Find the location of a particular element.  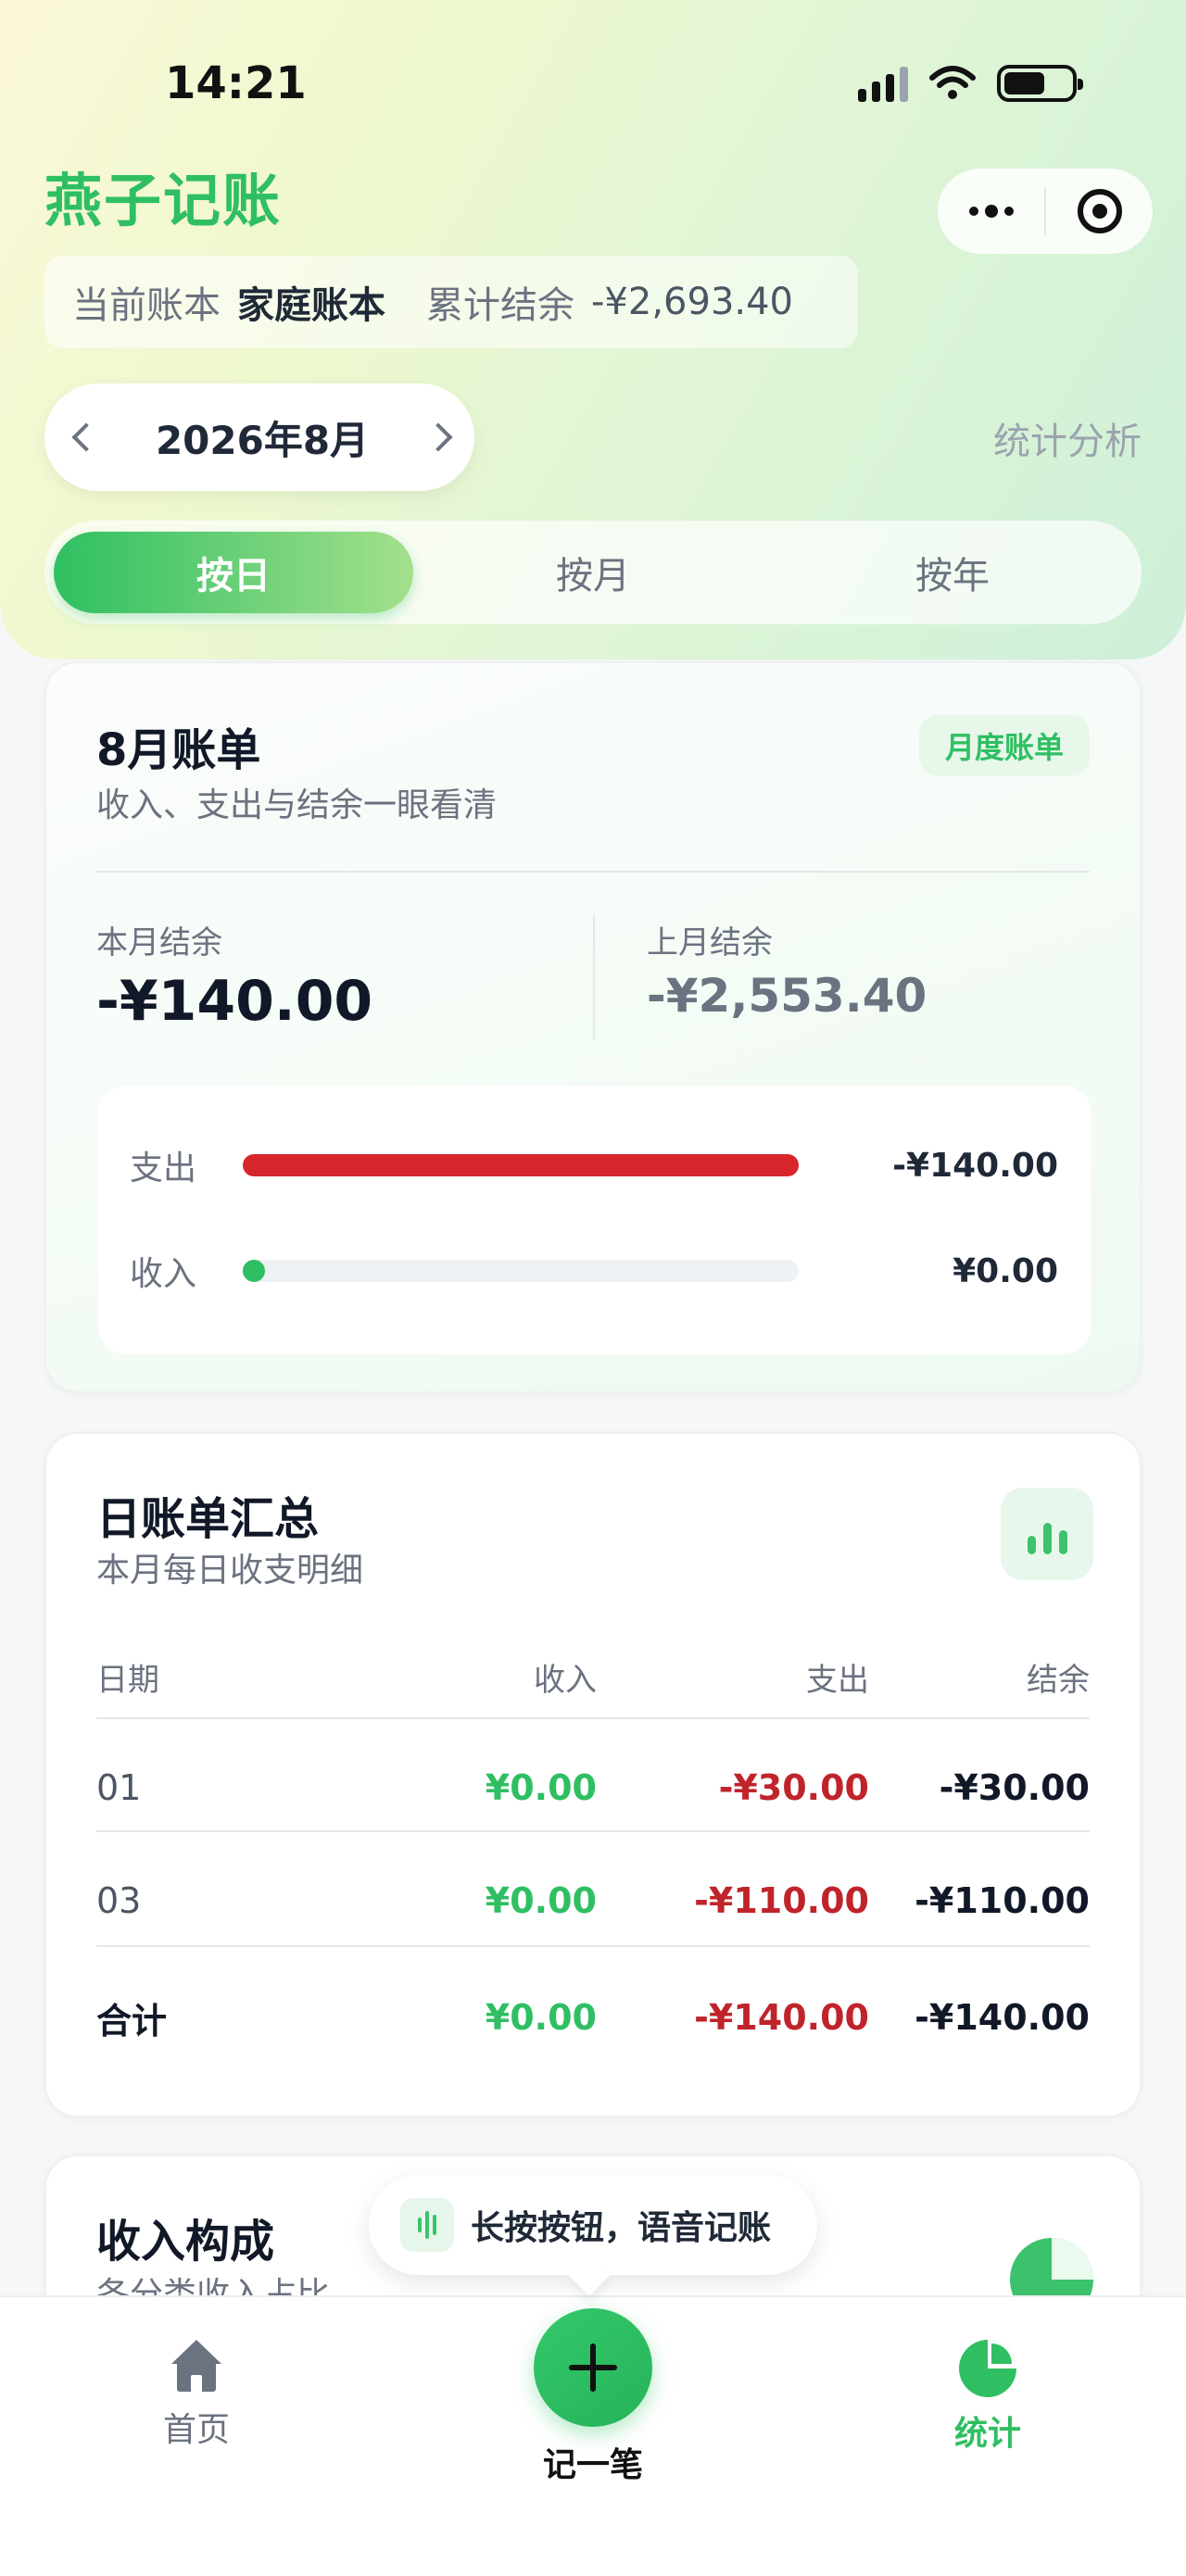

income-card-title: 收入构成 is located at coordinates (185, 2242).